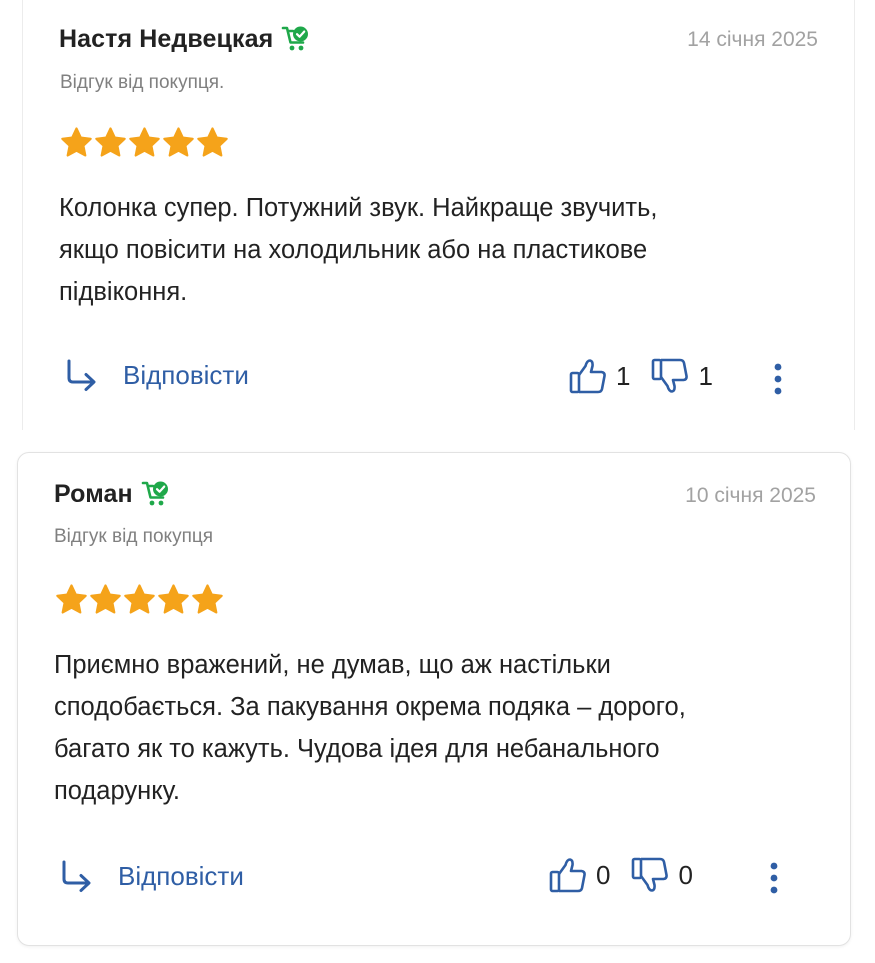 The height and width of the screenshot is (963, 875). I want to click on review-author: Настя Недвецкая, so click(166, 38).